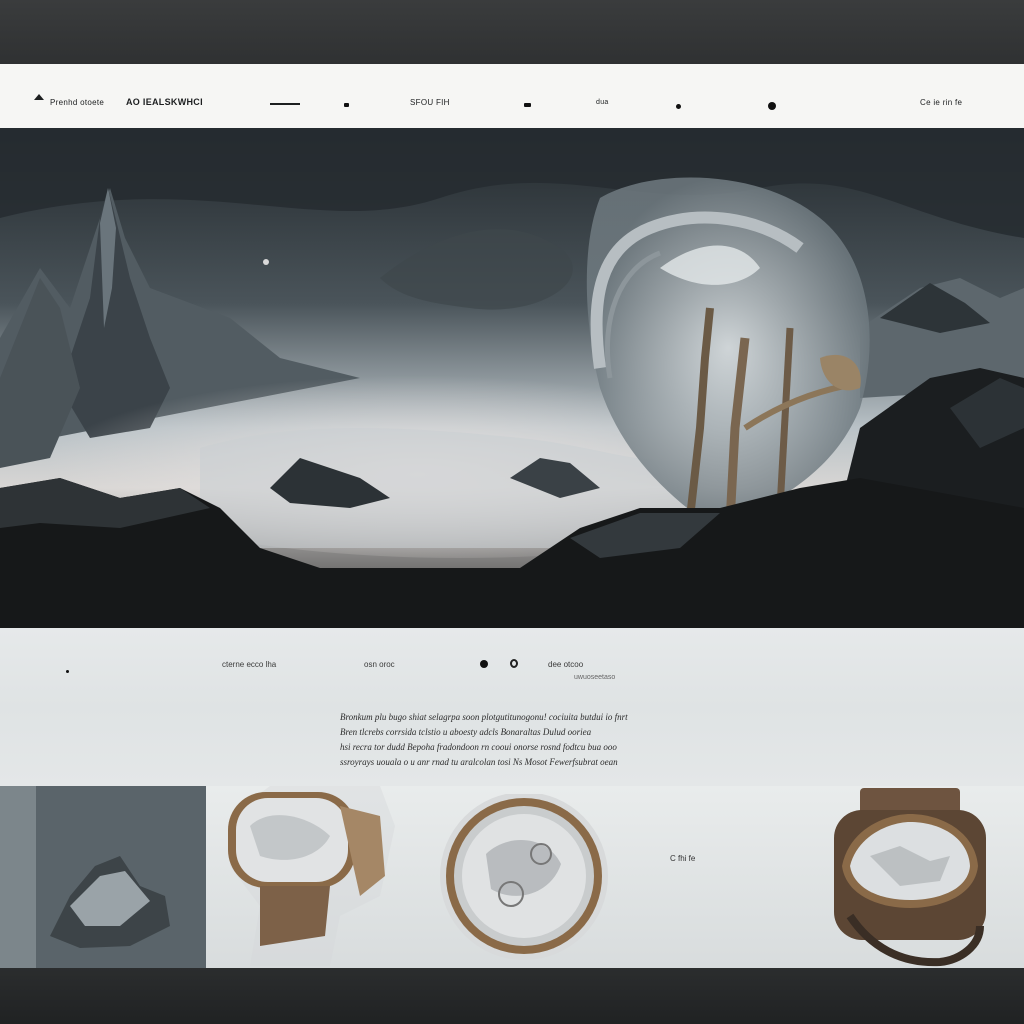  I want to click on nav-divider, so click(285, 104).